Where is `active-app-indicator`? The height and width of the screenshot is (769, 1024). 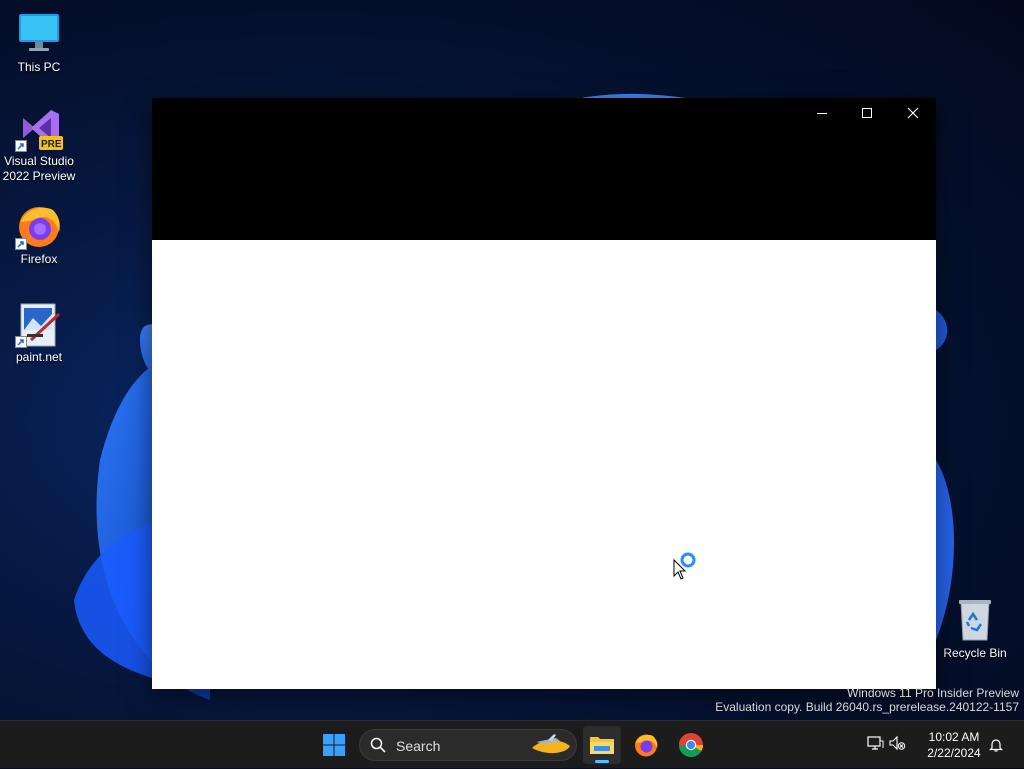
active-app-indicator is located at coordinates (602, 761).